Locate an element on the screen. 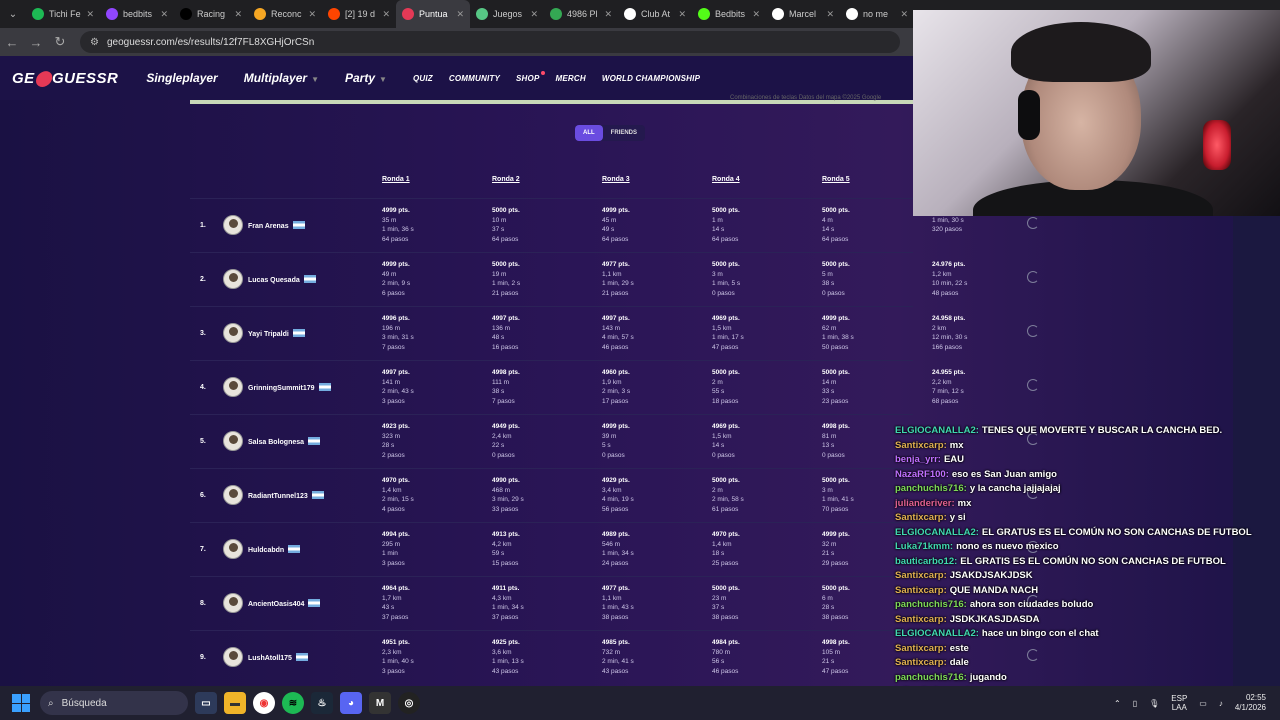  browser-tab: [2] 19 d ✕ is located at coordinates (359, 14).